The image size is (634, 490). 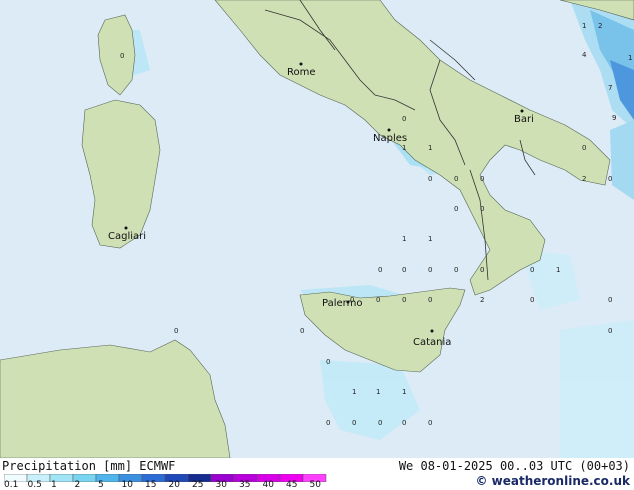 What do you see at coordinates (221, 485) in the screenshot?
I see `scale-tick-label: 30` at bounding box center [221, 485].